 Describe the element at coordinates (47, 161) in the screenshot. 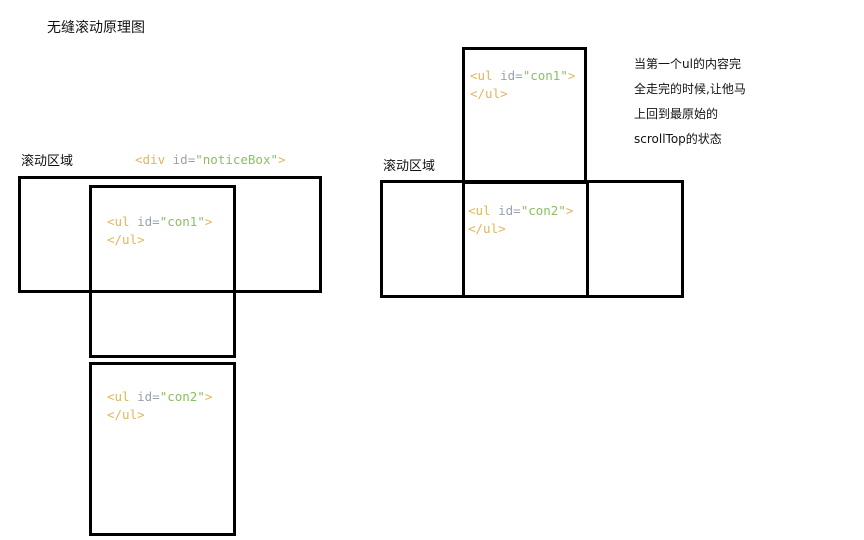

I see `left-scroll-area-label: 滚动区域` at that location.